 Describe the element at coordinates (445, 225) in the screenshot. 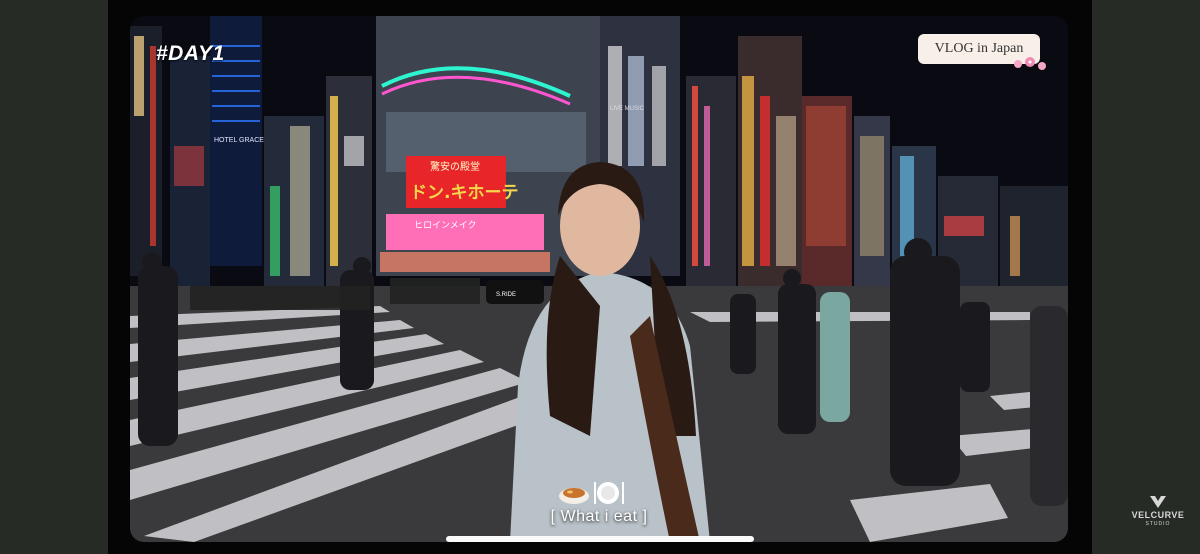

I see `svg-text: ヒロインメイク` at that location.